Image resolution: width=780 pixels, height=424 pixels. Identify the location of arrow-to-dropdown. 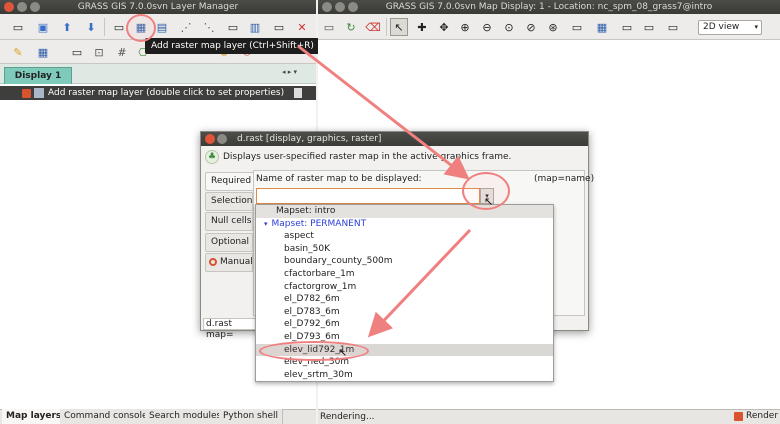
(383, 112).